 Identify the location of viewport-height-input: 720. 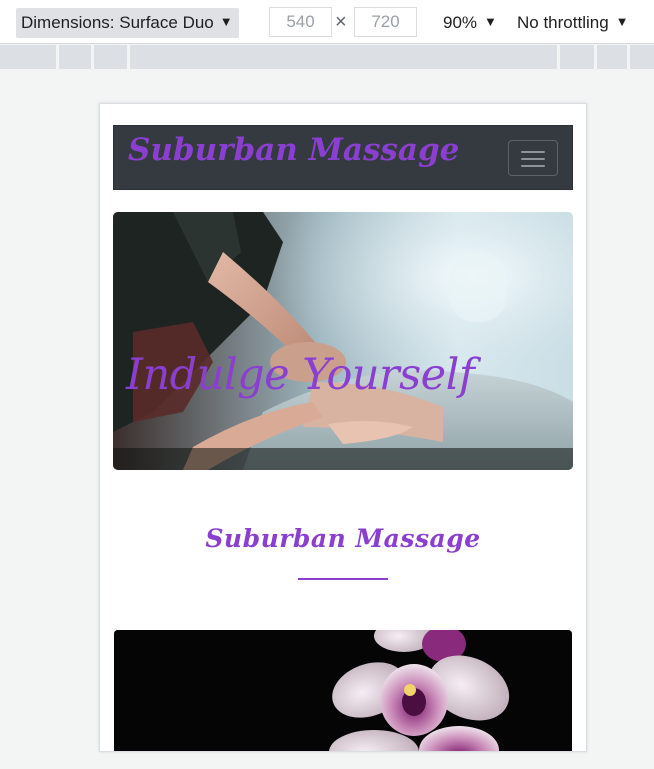
(385, 22).